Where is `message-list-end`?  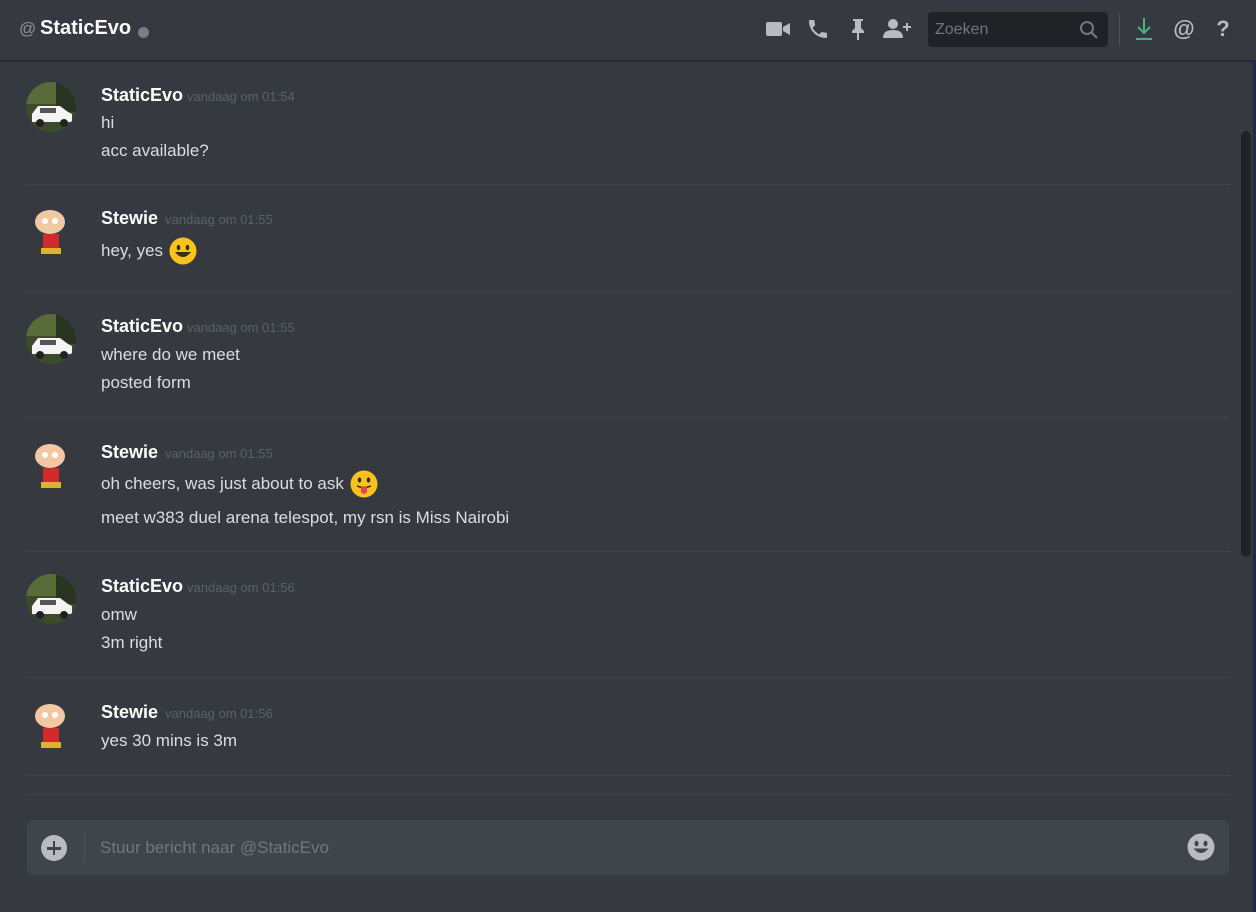 message-list-end is located at coordinates (620, 794).